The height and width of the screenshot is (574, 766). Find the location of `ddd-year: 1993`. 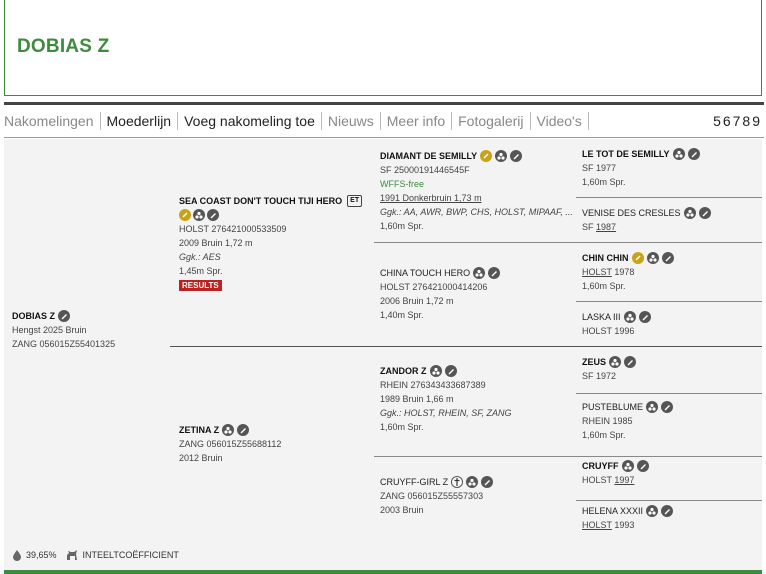

ddd-year: 1993 is located at coordinates (624, 525).